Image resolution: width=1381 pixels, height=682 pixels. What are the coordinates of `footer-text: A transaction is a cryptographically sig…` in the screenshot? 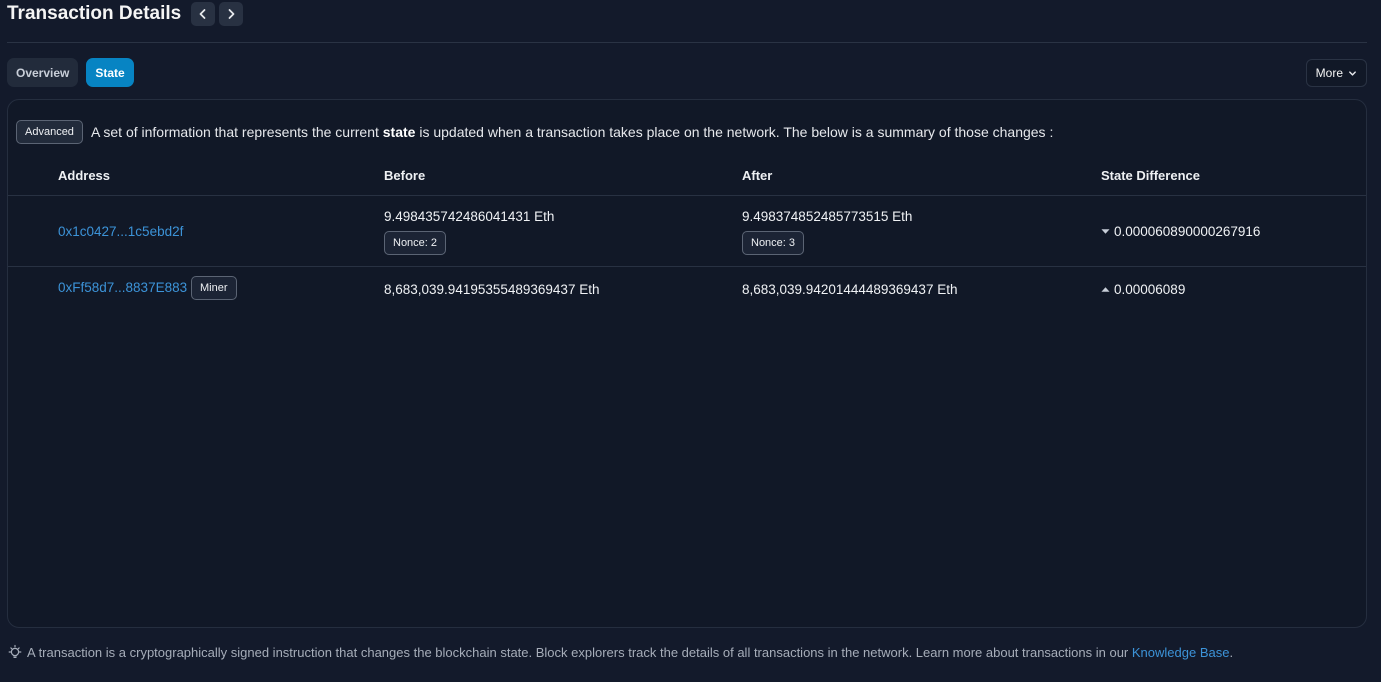 It's located at (630, 652).